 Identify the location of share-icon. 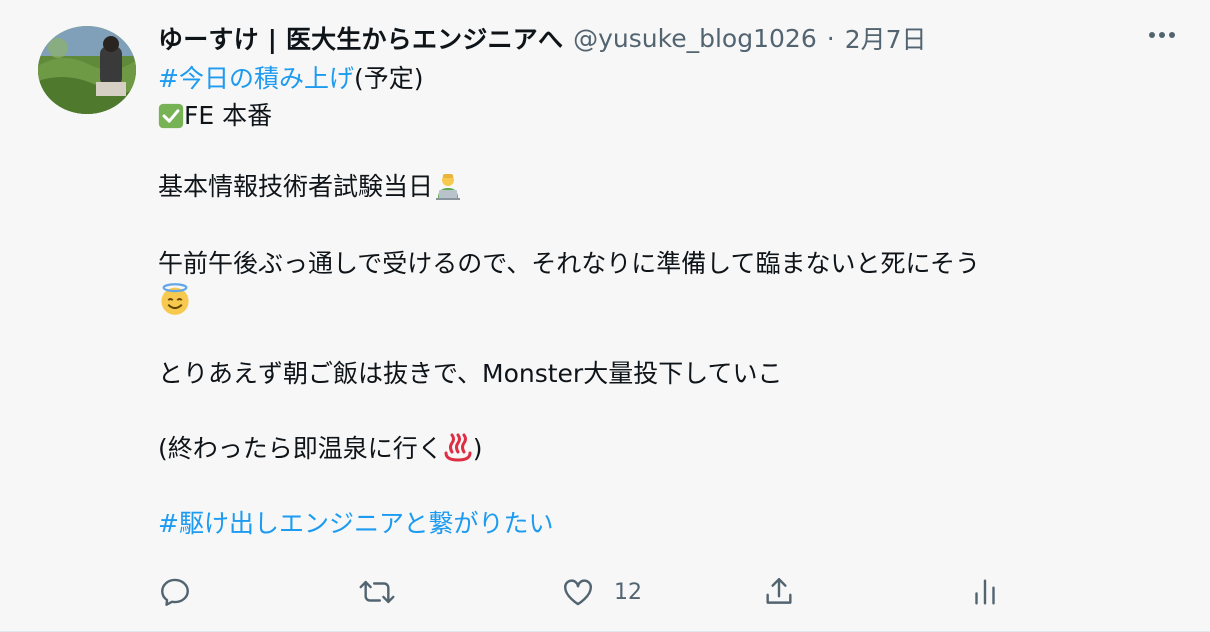
(779, 591).